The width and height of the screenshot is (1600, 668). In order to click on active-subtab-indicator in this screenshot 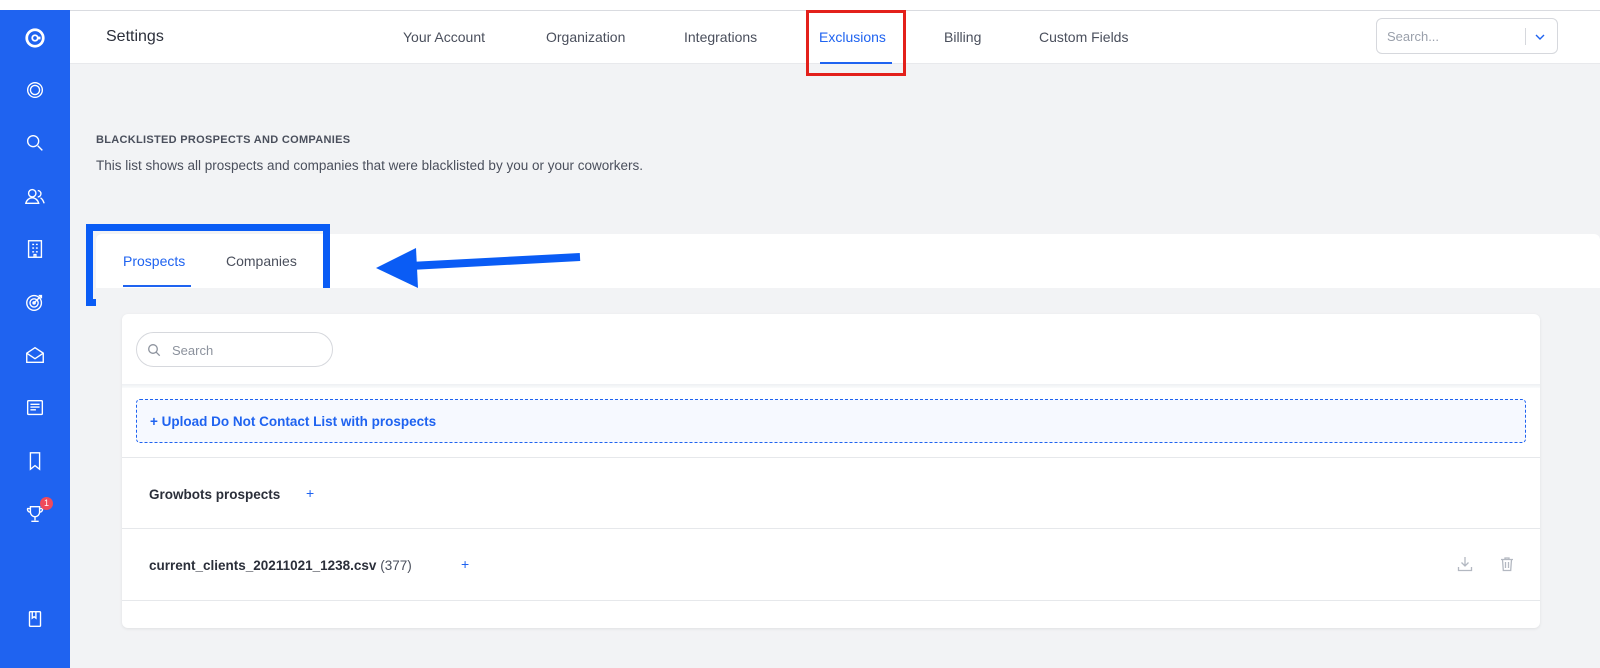, I will do `click(157, 286)`.